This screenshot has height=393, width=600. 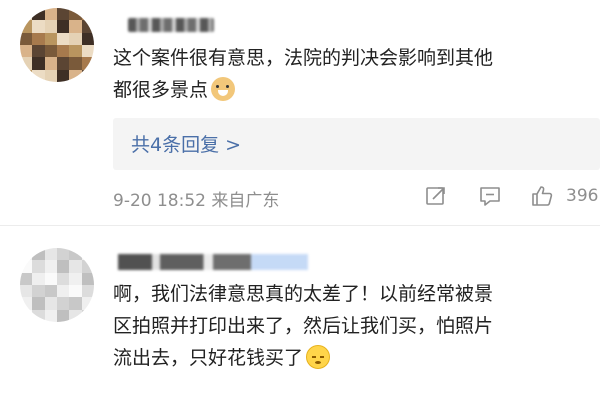 I want to click on like-count: 396, so click(x=582, y=196).